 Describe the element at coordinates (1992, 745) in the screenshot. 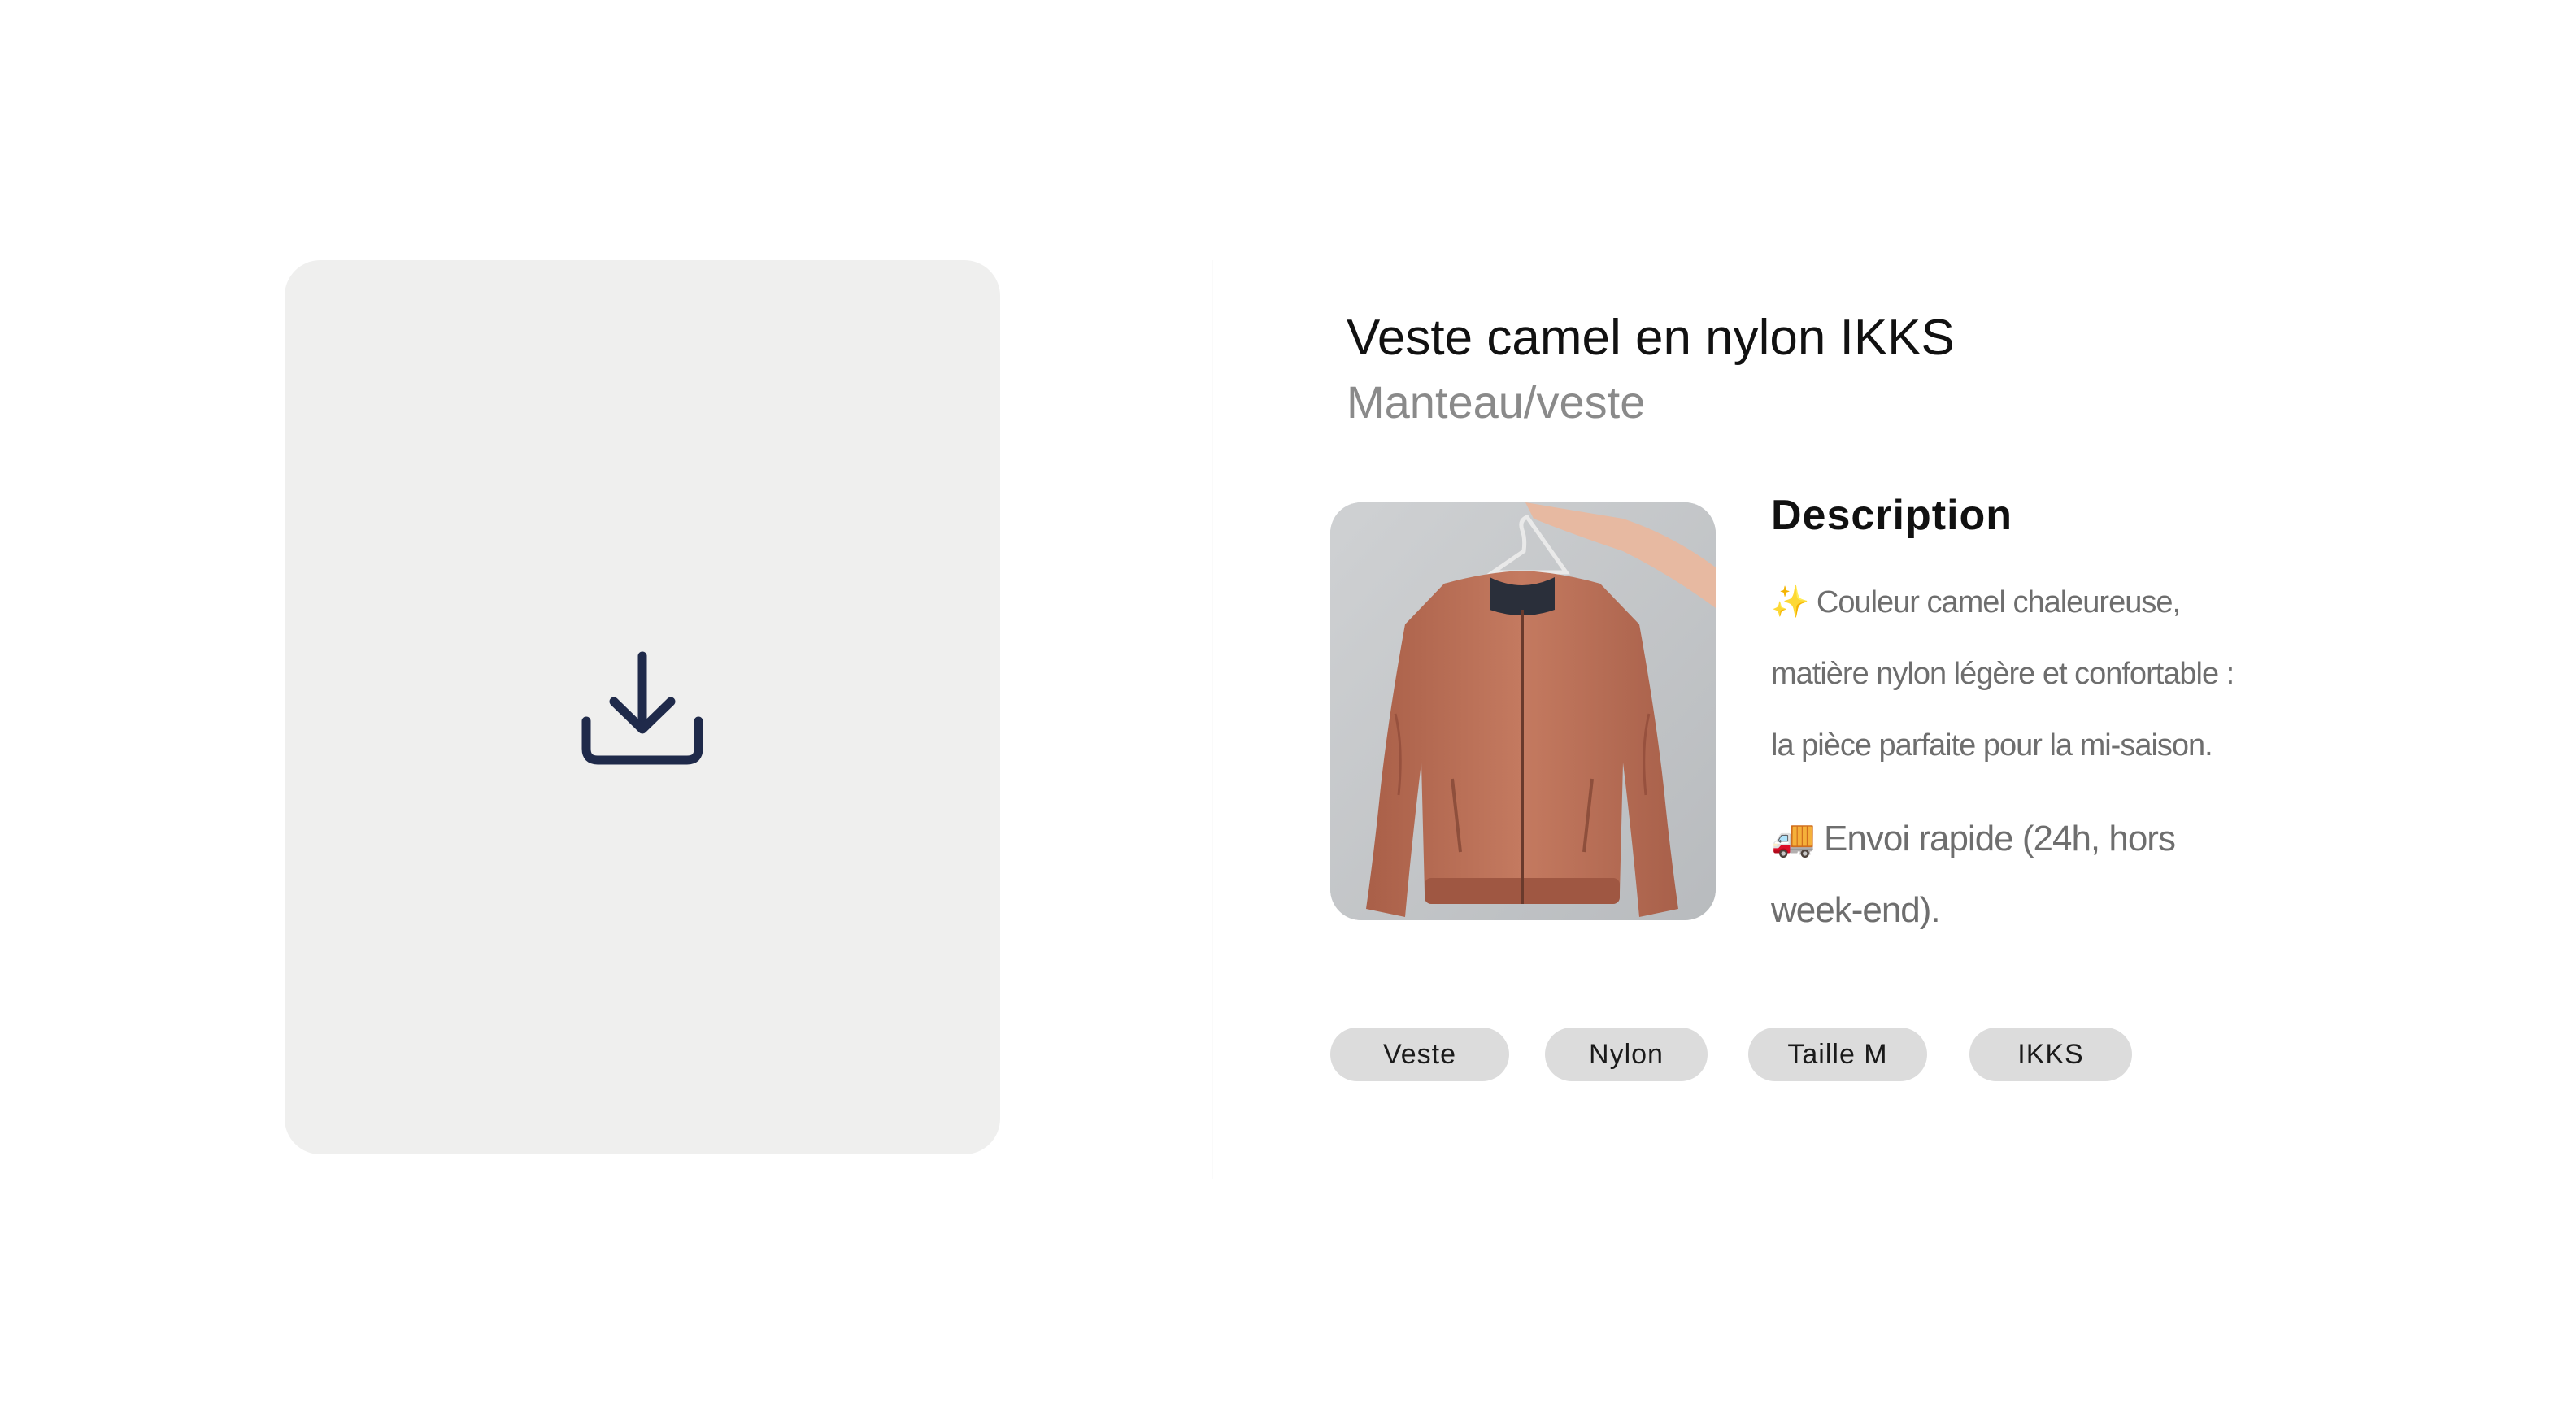

I see `description-line-3: la pièce parfaite pour la mi-saison.` at that location.